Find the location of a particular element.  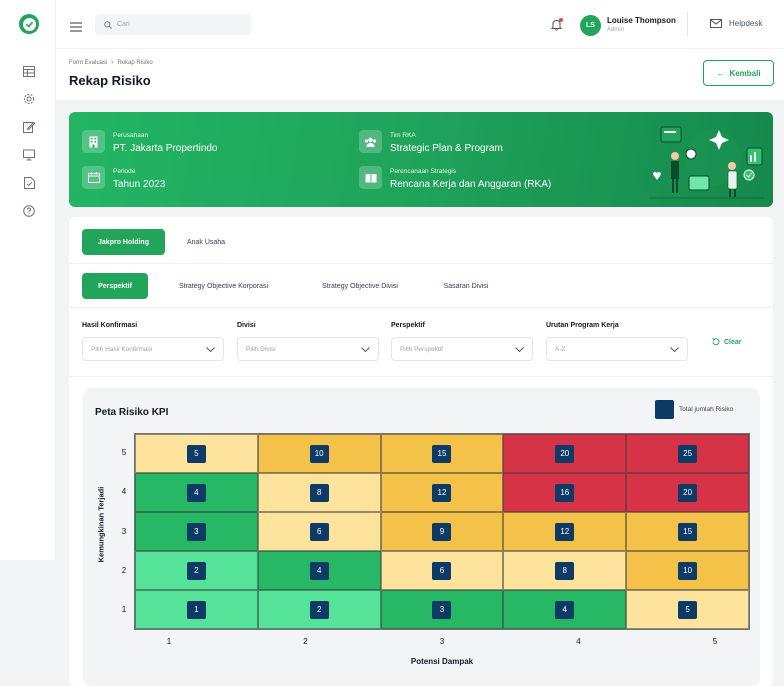

y-tick-label: 3 is located at coordinates (124, 531).